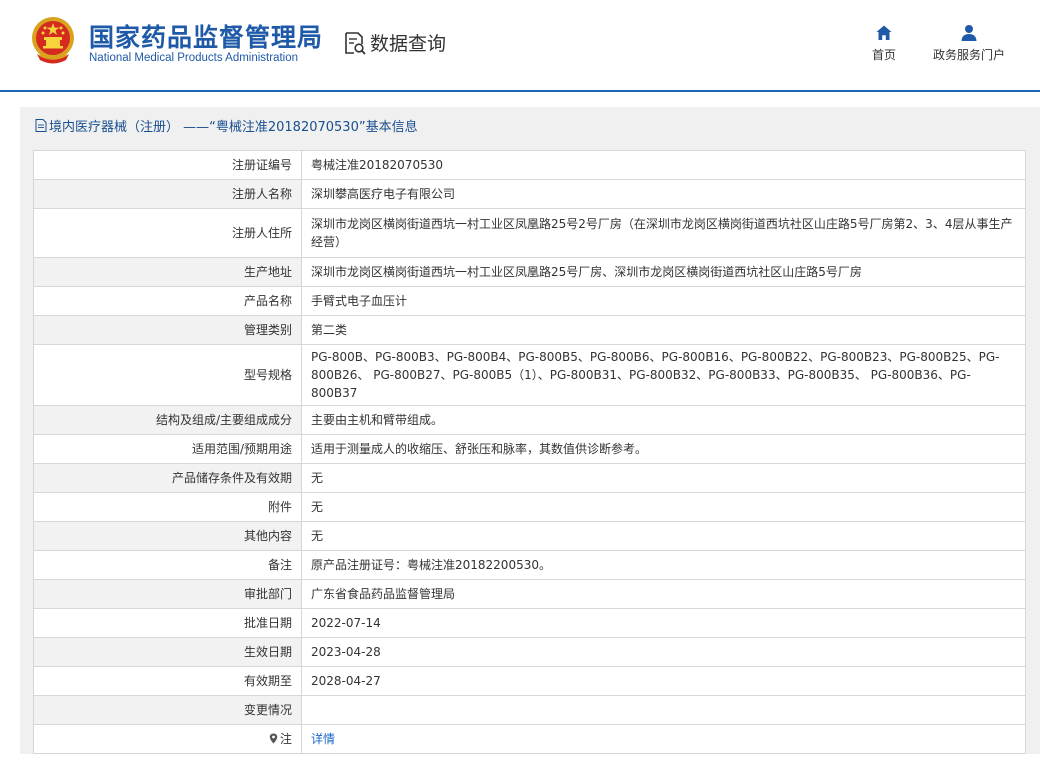  I want to click on field-label: 注册人名称, so click(167, 194).